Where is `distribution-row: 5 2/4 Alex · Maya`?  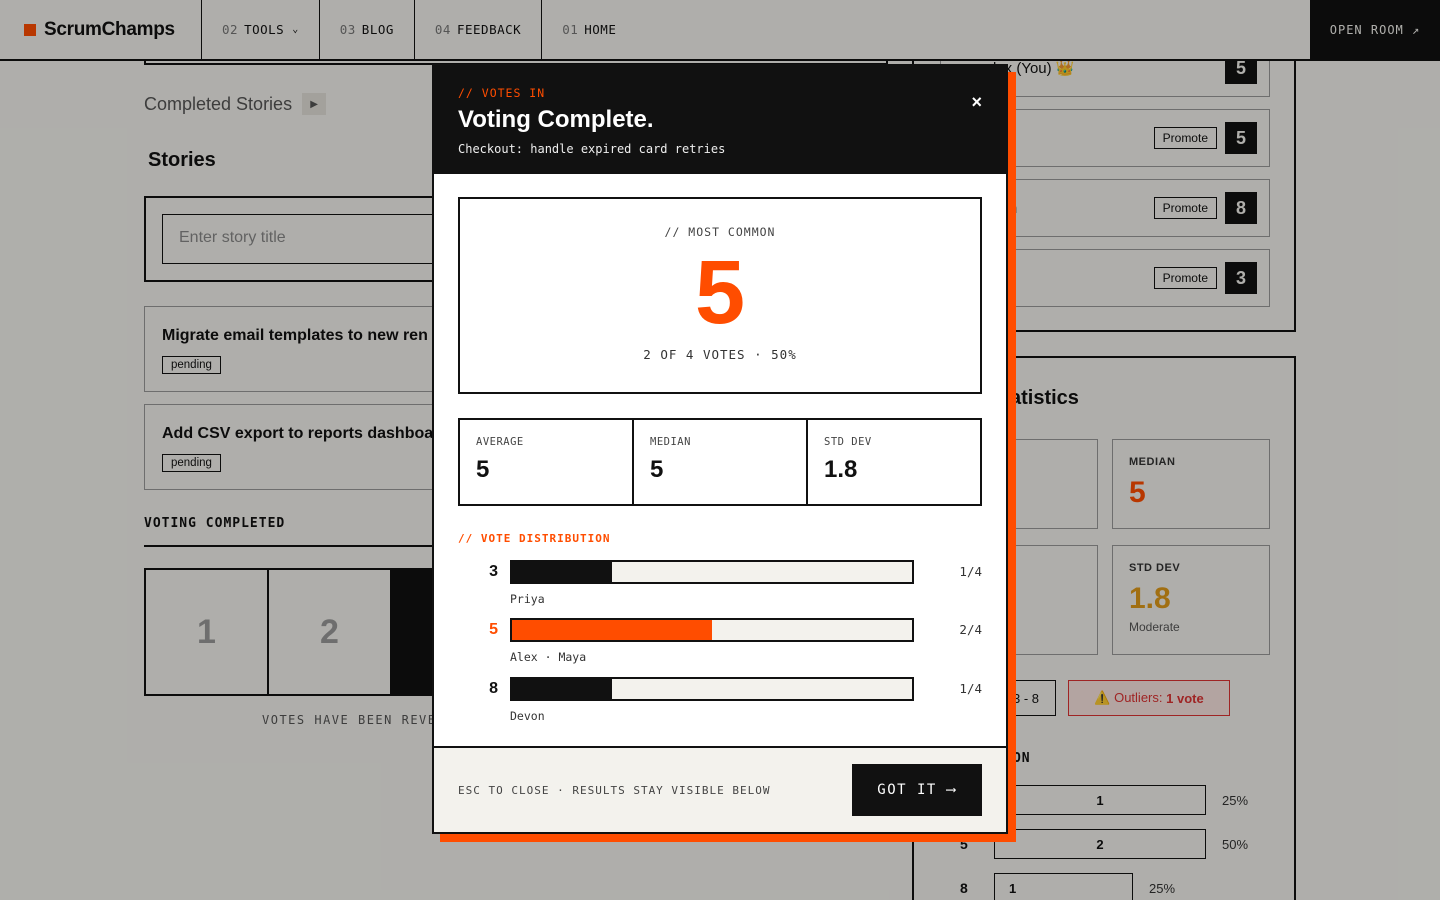
distribution-row: 5 2/4 Alex · Maya is located at coordinates (720, 646).